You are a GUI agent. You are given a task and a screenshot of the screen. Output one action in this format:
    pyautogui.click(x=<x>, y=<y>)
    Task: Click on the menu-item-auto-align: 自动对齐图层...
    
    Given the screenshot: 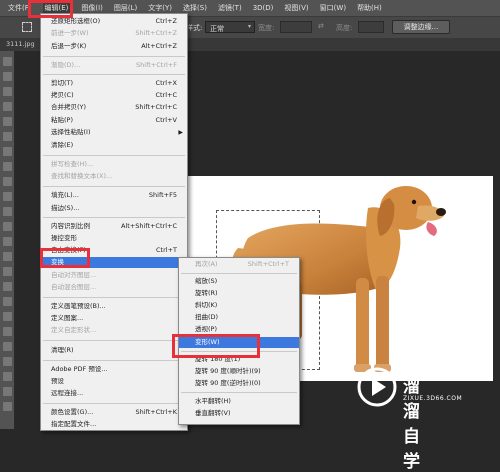 What is the action you would take?
    pyautogui.click(x=114, y=275)
    